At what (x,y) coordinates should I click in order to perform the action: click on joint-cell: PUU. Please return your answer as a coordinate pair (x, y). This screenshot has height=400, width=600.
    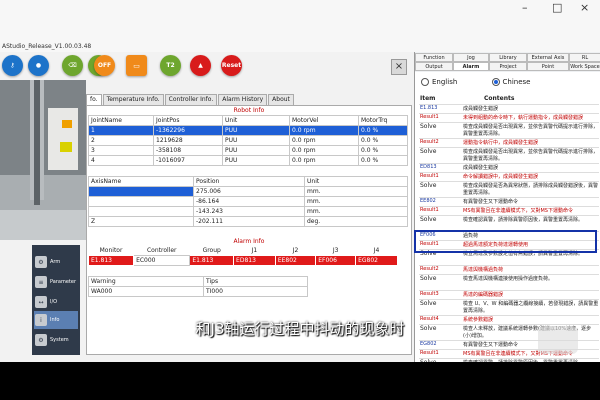
    Looking at the image, I should click on (256, 150).